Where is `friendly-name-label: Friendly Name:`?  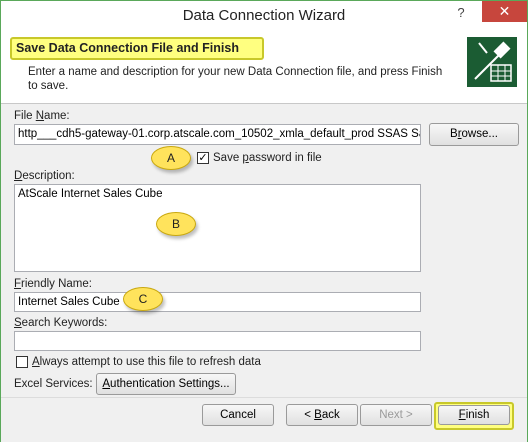 friendly-name-label: Friendly Name: is located at coordinates (53, 284).